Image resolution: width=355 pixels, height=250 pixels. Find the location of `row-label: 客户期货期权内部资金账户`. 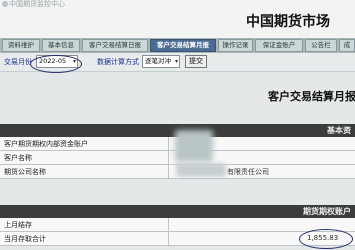

row-label: 客户期货期权内部资金账户 is located at coordinates (46, 144).